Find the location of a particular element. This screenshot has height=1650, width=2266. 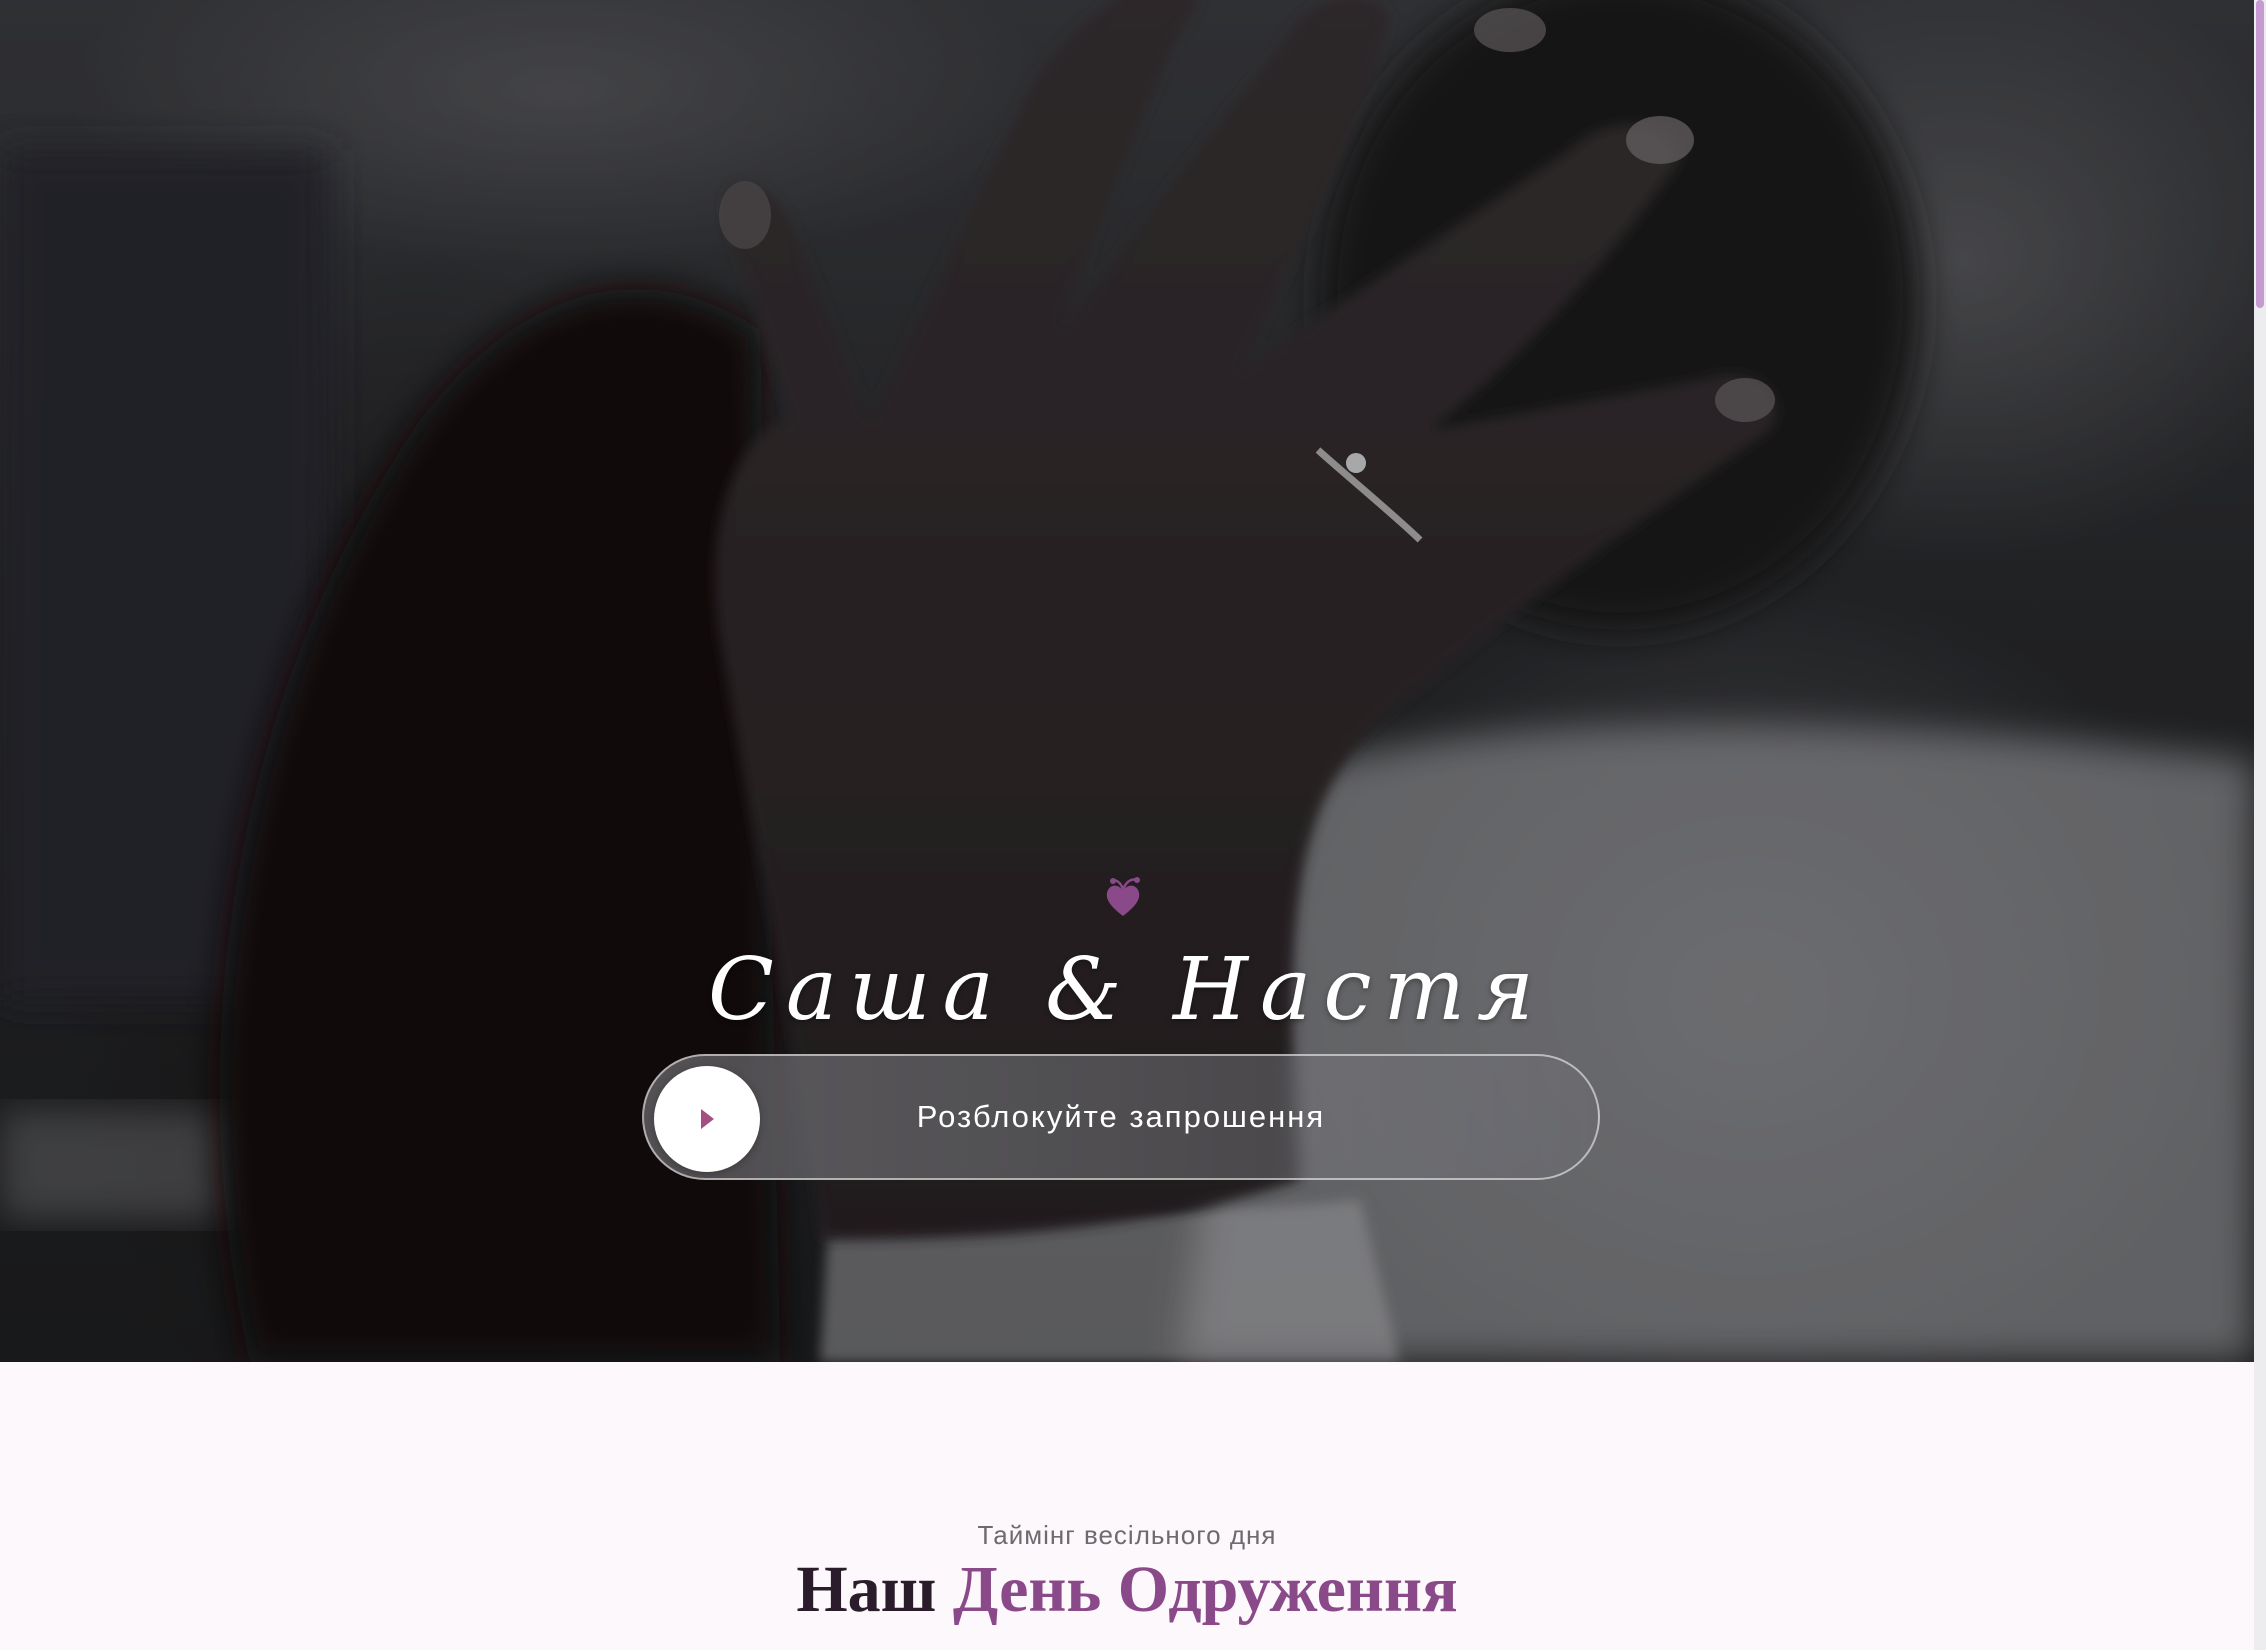

section-title-accent: День Одруження is located at coordinates (1205, 1589).